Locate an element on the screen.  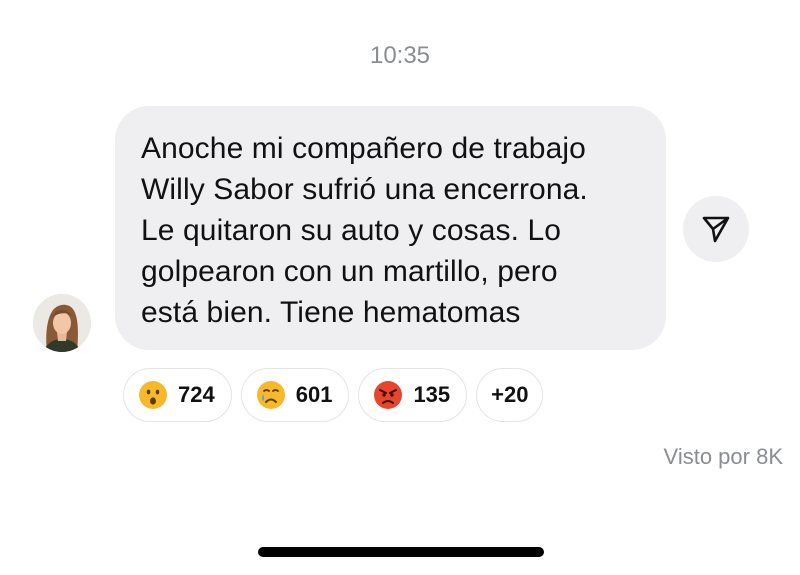
seen-by-label: Visto por 8K is located at coordinates (723, 456).